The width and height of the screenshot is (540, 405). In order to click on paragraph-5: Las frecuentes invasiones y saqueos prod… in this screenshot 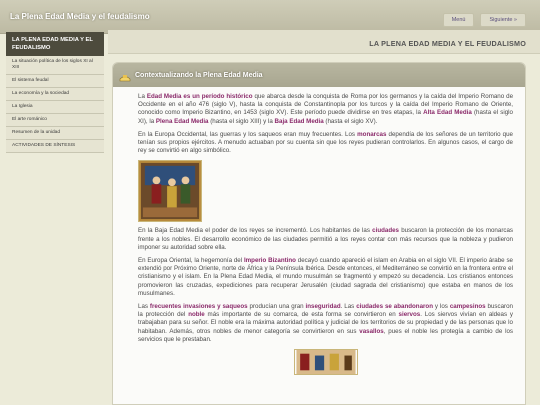, I will do `click(326, 323)`.